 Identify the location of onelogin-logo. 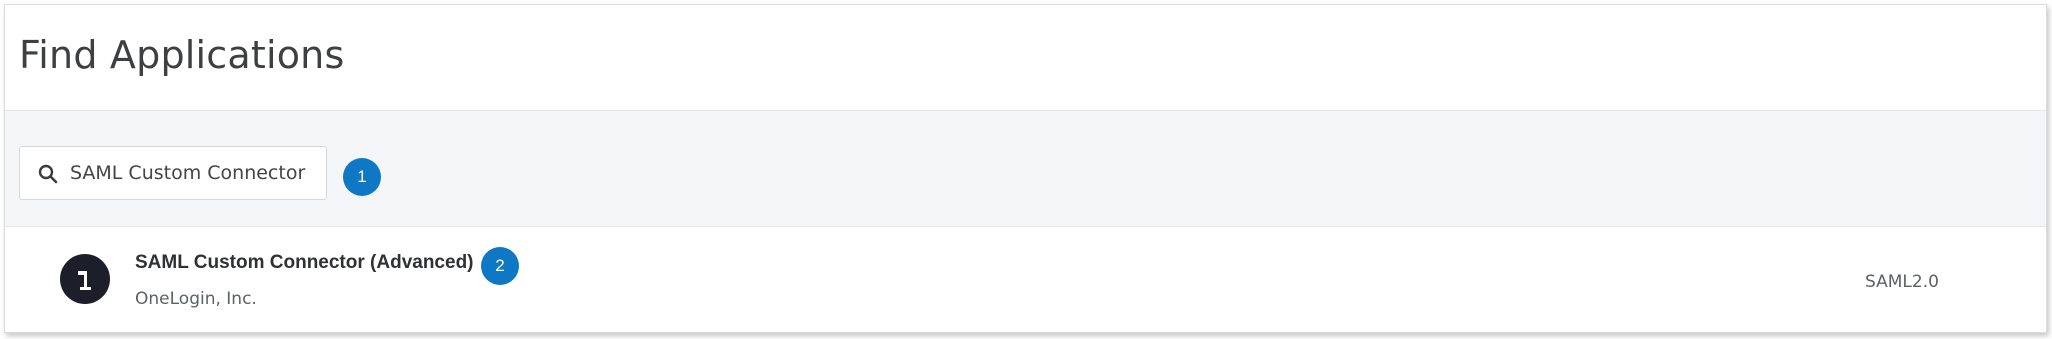
(85, 279).